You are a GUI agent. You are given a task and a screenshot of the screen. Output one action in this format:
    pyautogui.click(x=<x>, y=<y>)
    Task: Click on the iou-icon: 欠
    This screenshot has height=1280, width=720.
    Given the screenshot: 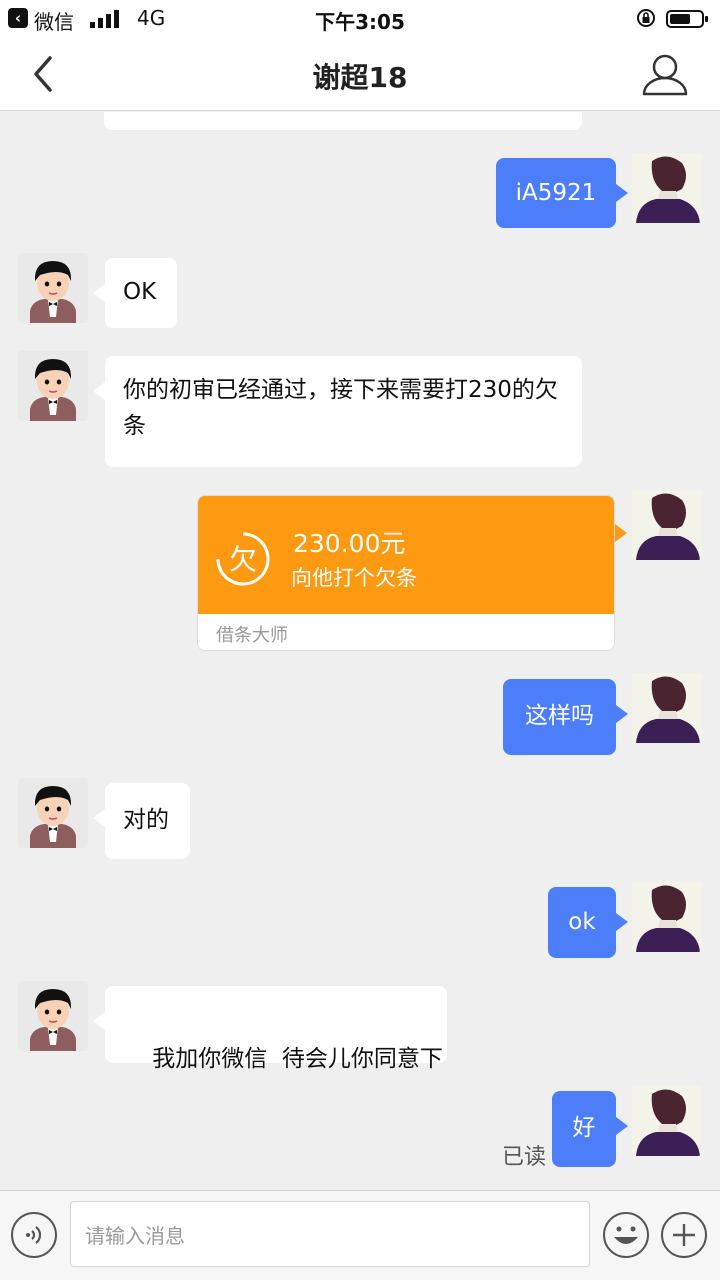 What is the action you would take?
    pyautogui.click(x=243, y=559)
    